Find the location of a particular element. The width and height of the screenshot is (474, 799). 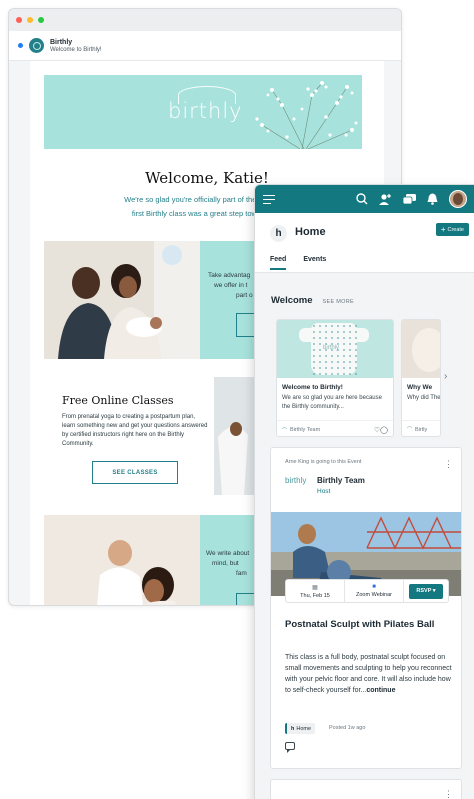

next-post: ⋮ is located at coordinates (366, 789).